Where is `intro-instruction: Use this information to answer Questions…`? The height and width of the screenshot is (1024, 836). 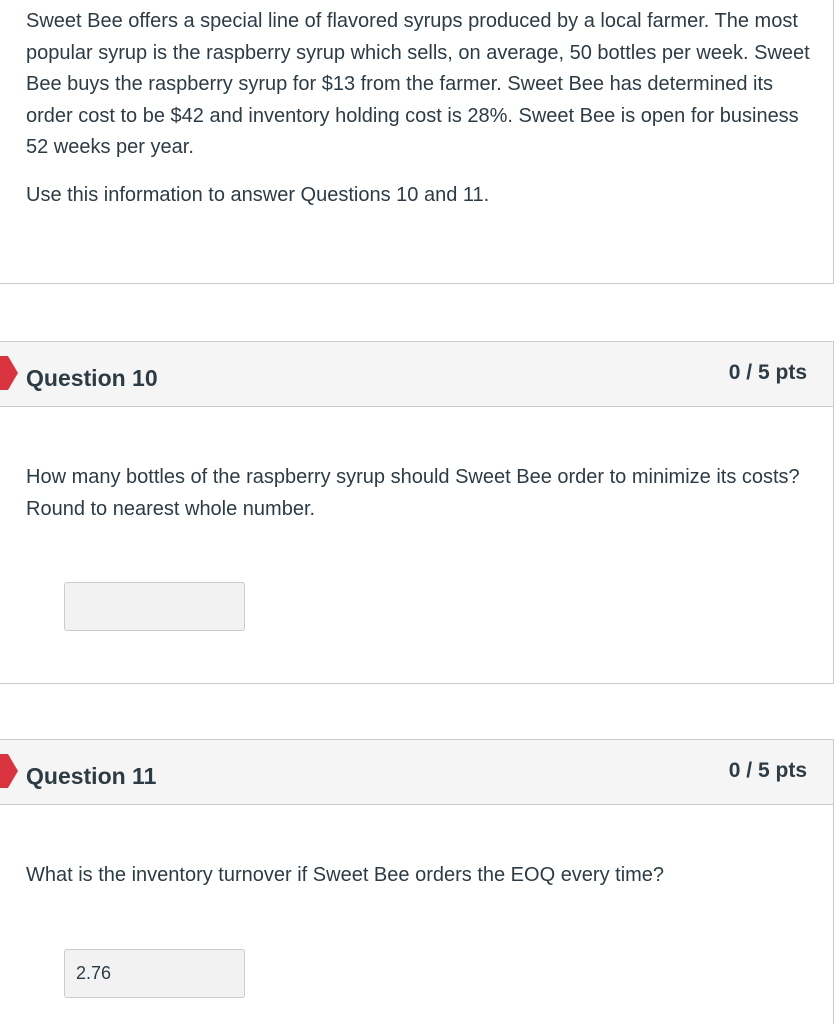
intro-instruction: Use this information to answer Questions… is located at coordinates (258, 195).